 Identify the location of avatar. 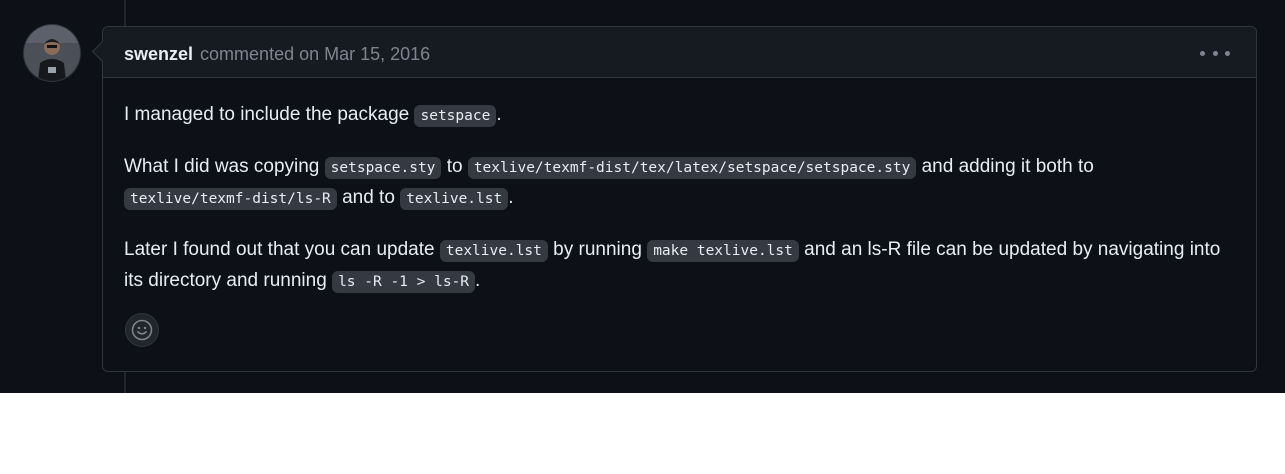
(52, 53).